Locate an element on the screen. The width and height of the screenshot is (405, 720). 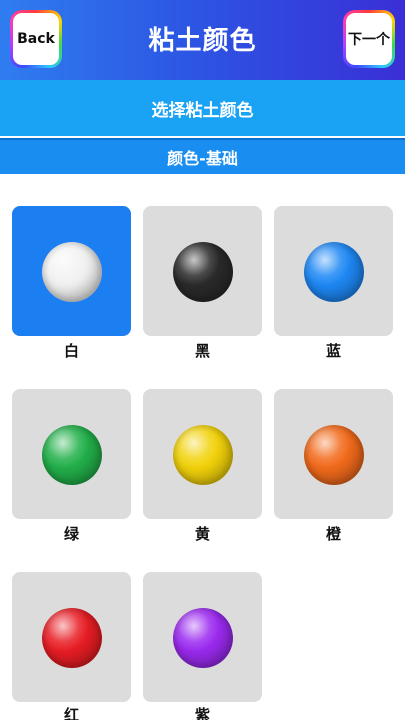
color-tile-black is located at coordinates (202, 271).